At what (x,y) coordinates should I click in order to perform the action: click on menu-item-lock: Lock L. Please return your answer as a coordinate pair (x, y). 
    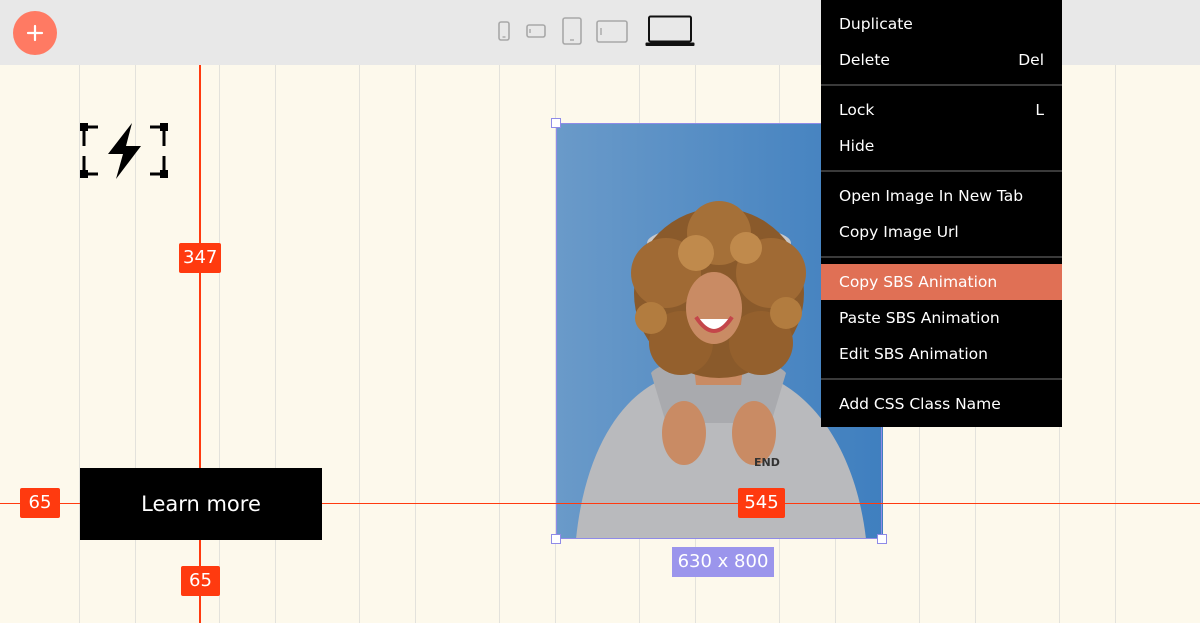
    Looking at the image, I should click on (941, 110).